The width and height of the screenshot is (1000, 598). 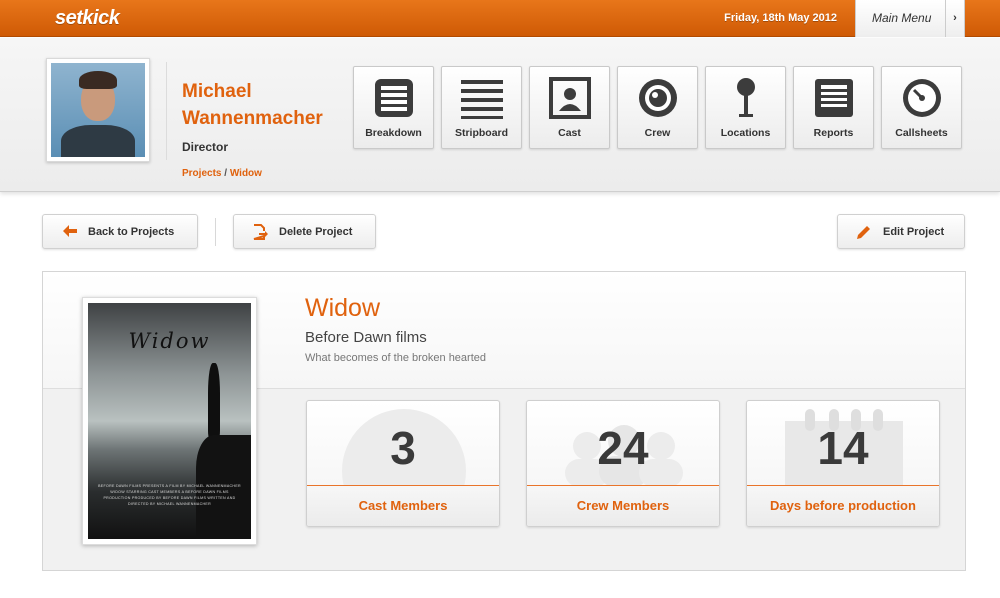 I want to click on stat-label: Crew Members, so click(x=623, y=505).